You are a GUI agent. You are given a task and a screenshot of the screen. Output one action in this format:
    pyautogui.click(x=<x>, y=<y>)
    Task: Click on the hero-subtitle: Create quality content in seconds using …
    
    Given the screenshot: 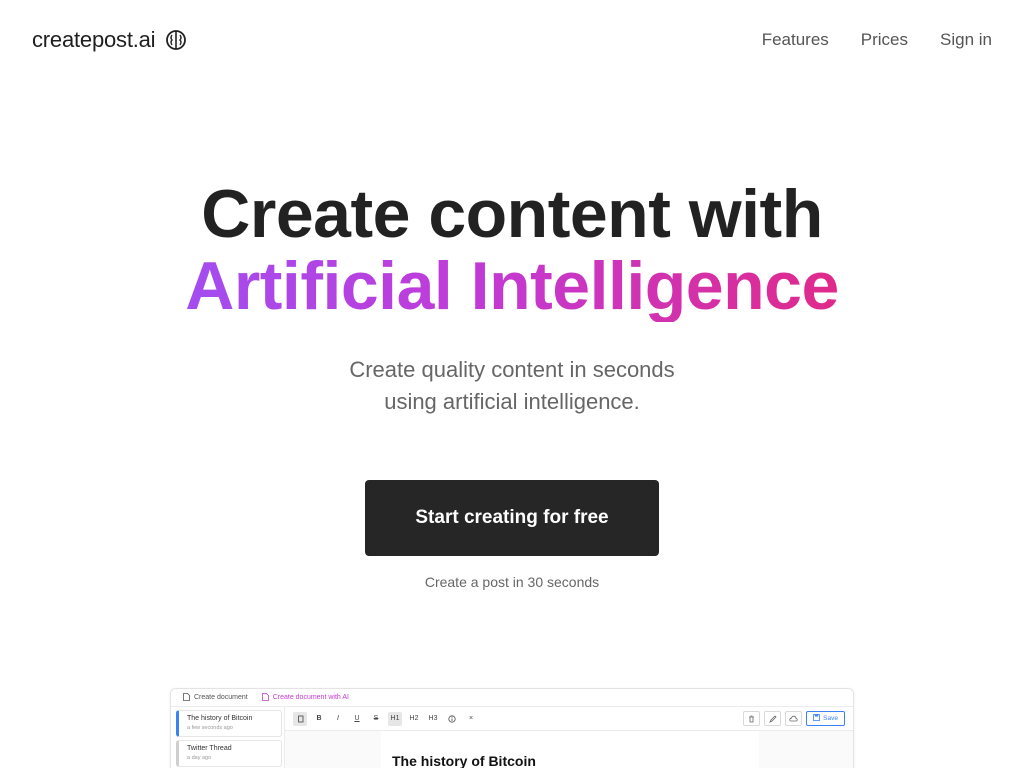 What is the action you would take?
    pyautogui.click(x=512, y=386)
    